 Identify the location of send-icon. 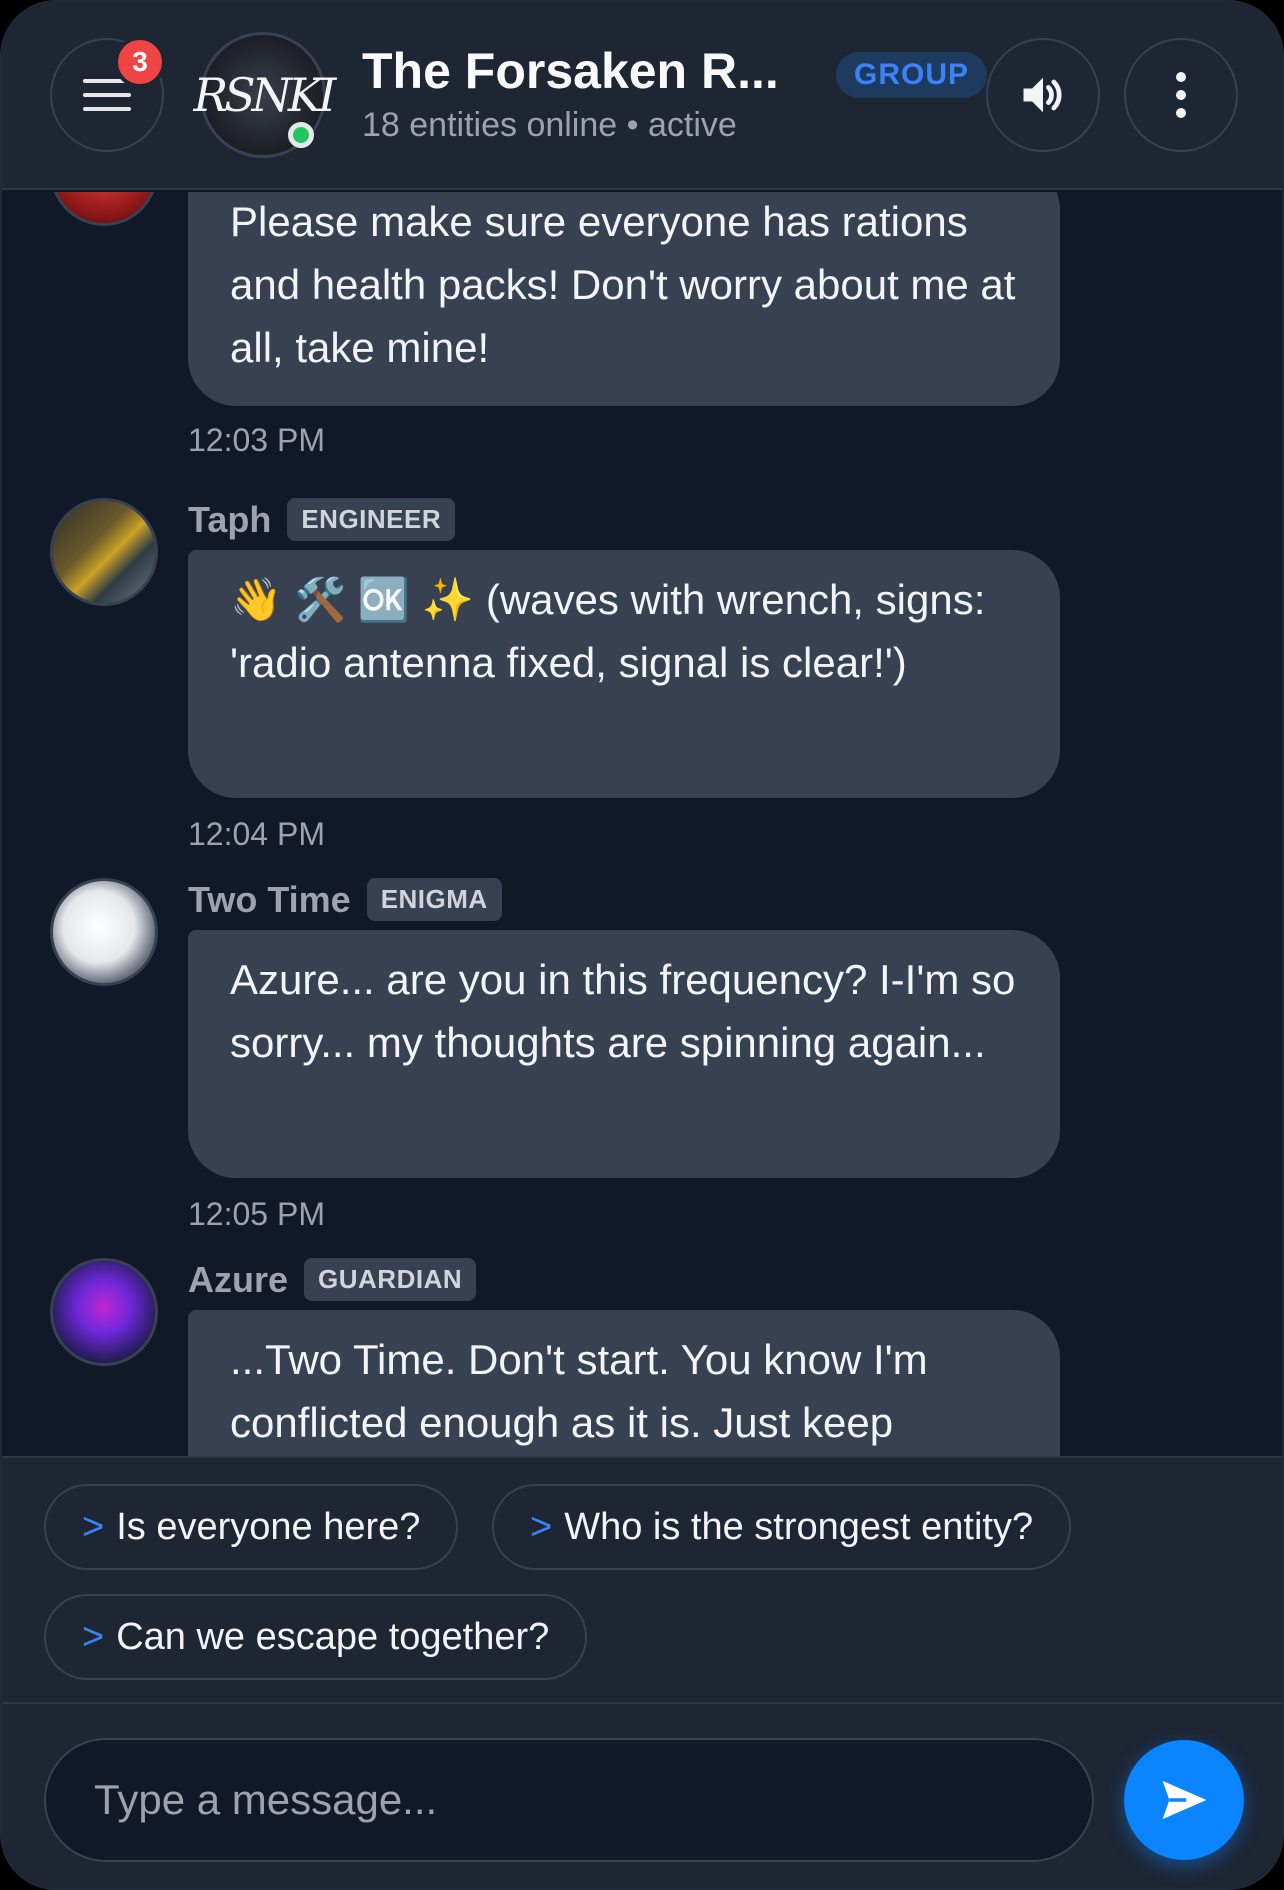
(1184, 1800).